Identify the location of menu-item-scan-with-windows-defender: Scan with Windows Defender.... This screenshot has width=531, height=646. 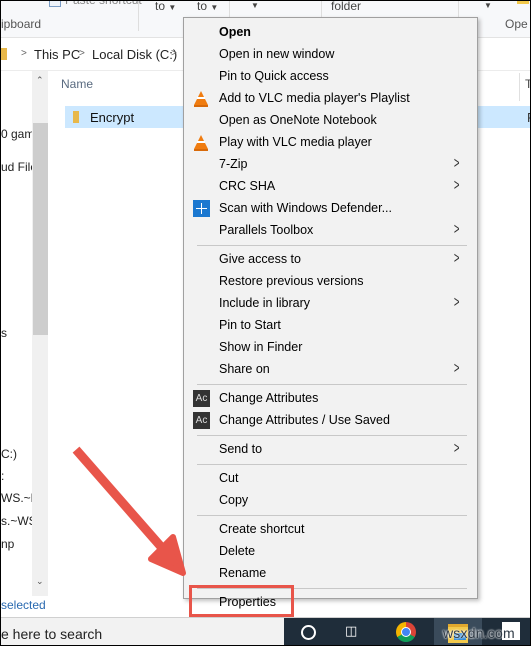
(330, 209).